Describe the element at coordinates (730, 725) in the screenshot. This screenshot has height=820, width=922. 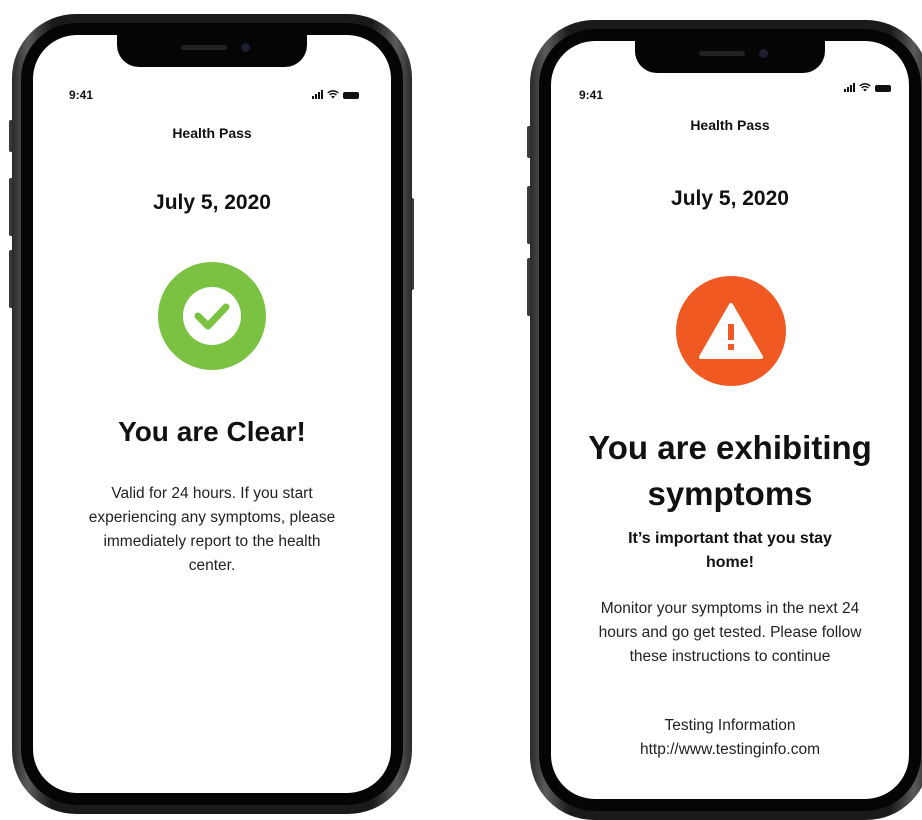
I see `testing-info-label: Testing Information` at that location.